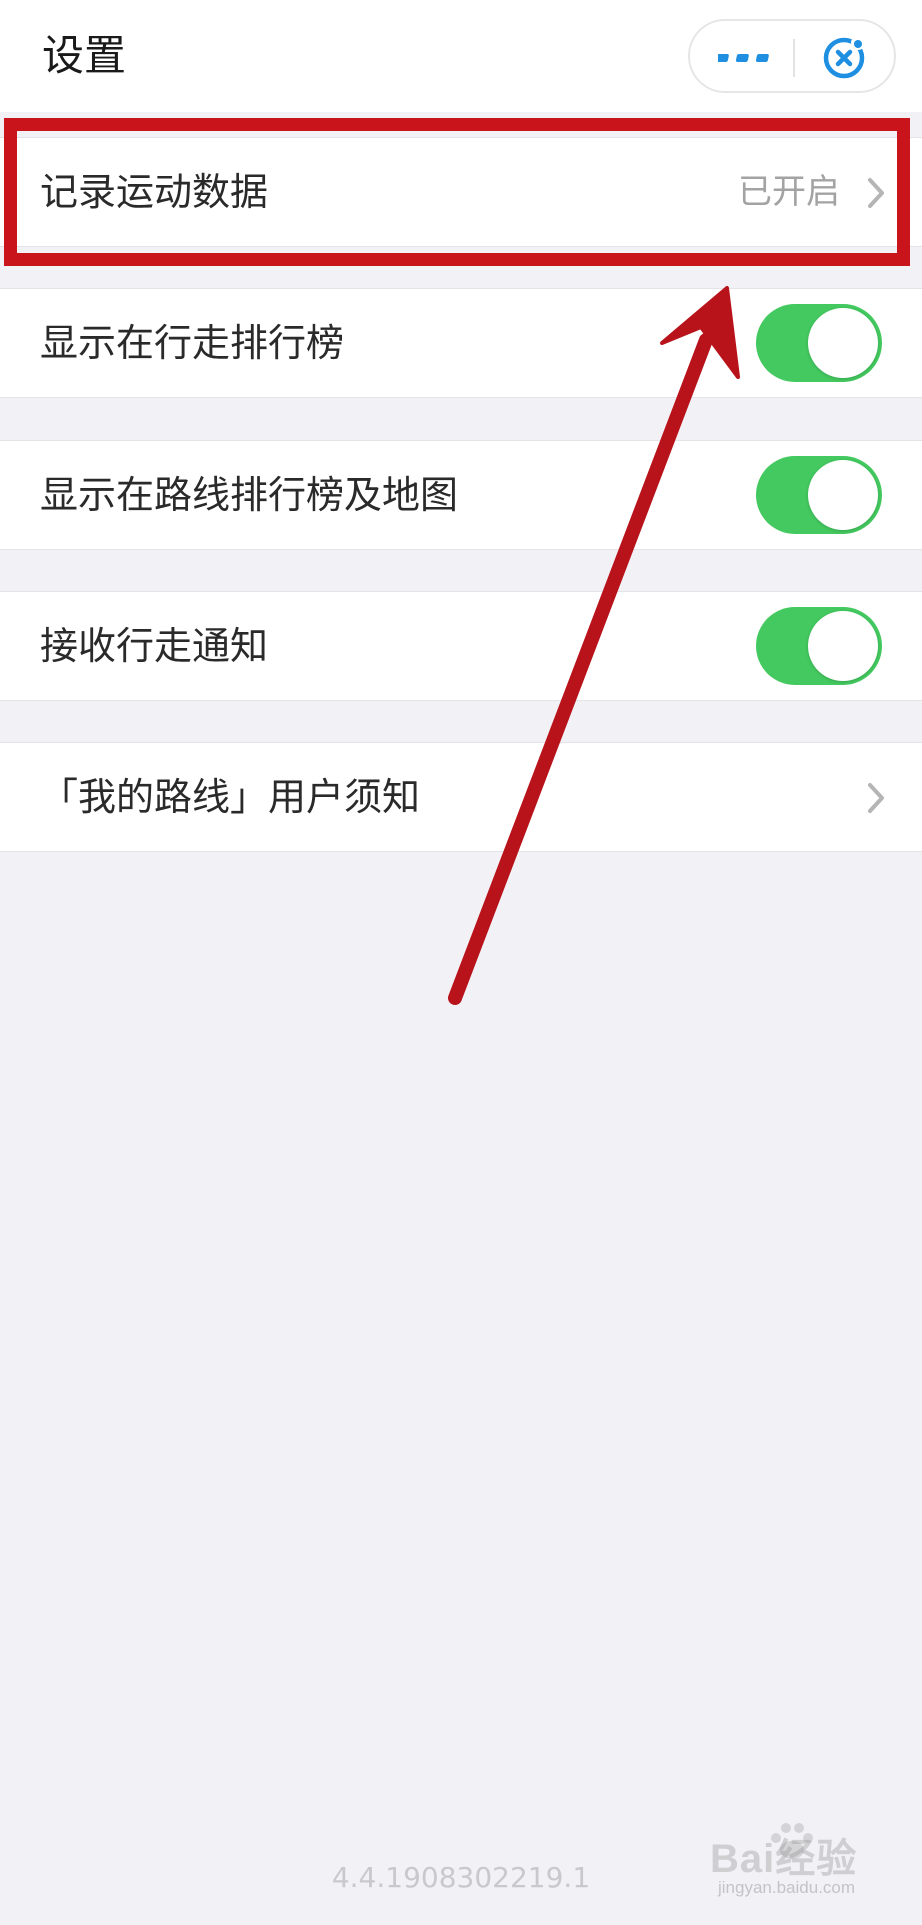 This screenshot has width=922, height=1925. I want to click on mini-program-capsule, so click(792, 56).